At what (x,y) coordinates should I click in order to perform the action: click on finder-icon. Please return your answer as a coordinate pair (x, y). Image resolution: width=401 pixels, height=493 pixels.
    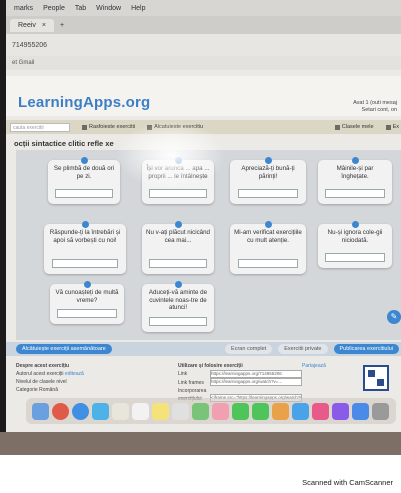
    Looking at the image, I should click on (40, 411).